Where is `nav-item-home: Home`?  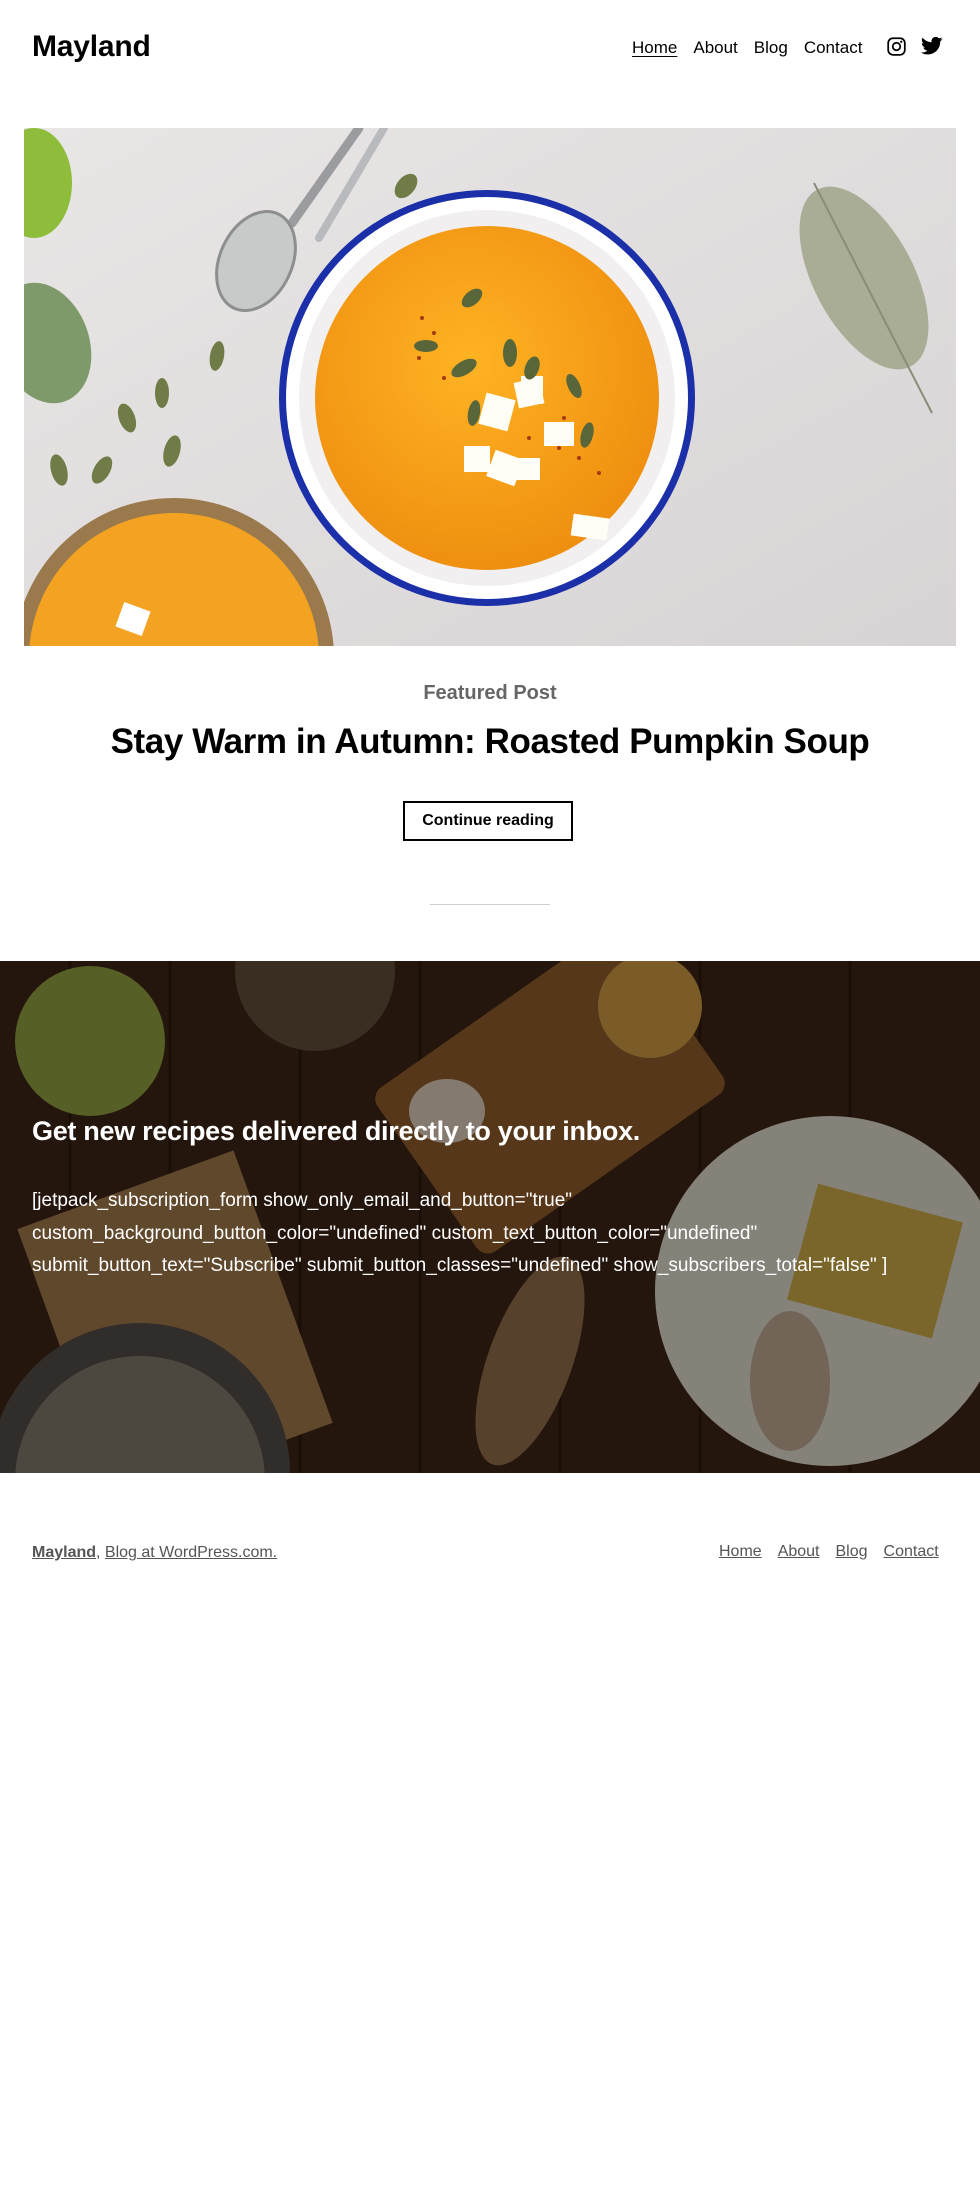 nav-item-home: Home is located at coordinates (654, 48).